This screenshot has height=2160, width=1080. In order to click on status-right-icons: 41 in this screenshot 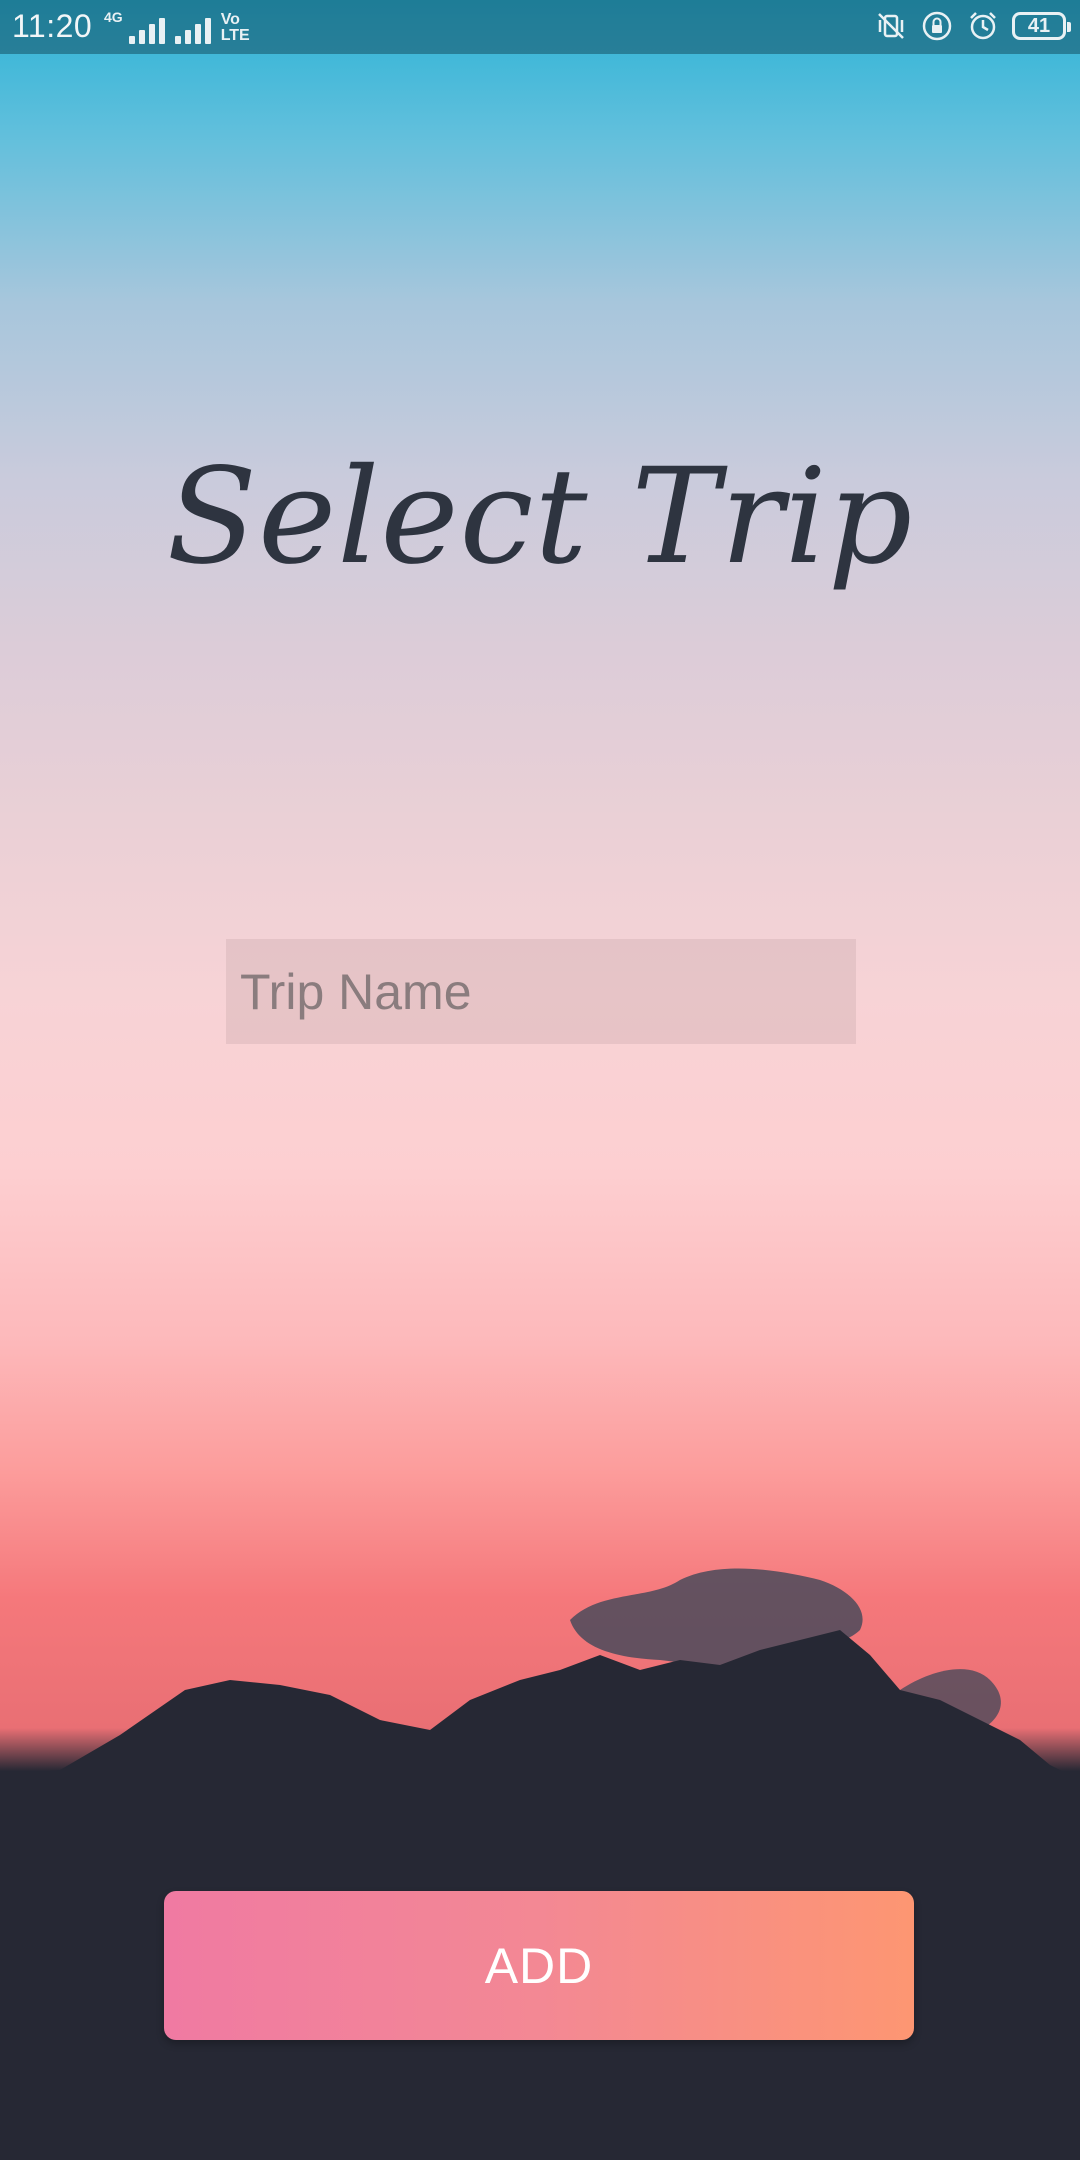, I will do `click(972, 26)`.